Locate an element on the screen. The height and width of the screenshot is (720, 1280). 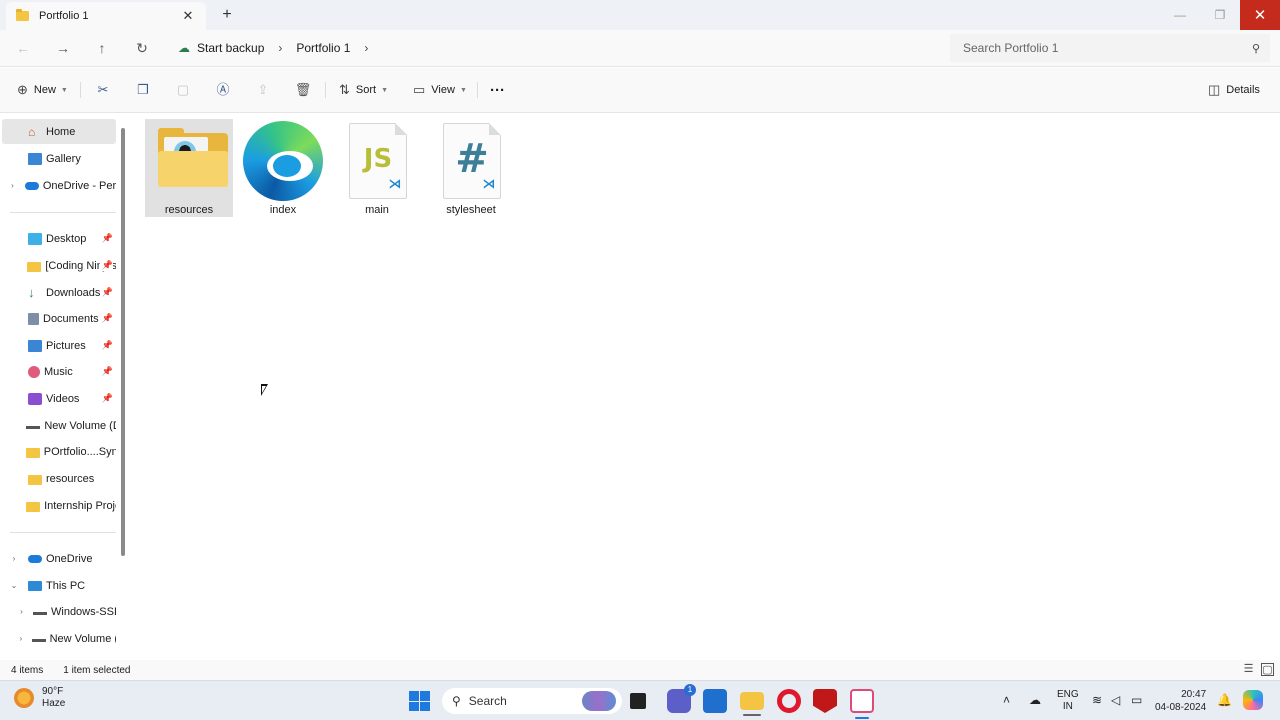
sidebar-item-gallery: Gallery is located at coordinates (59, 158).